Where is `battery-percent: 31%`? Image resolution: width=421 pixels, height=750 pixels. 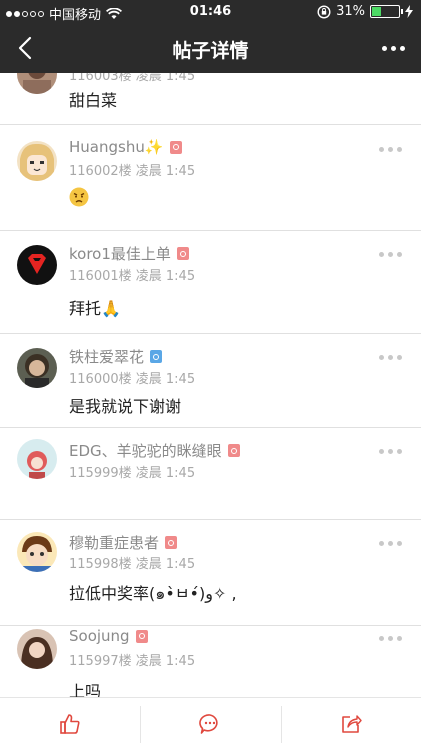 battery-percent: 31% is located at coordinates (350, 11).